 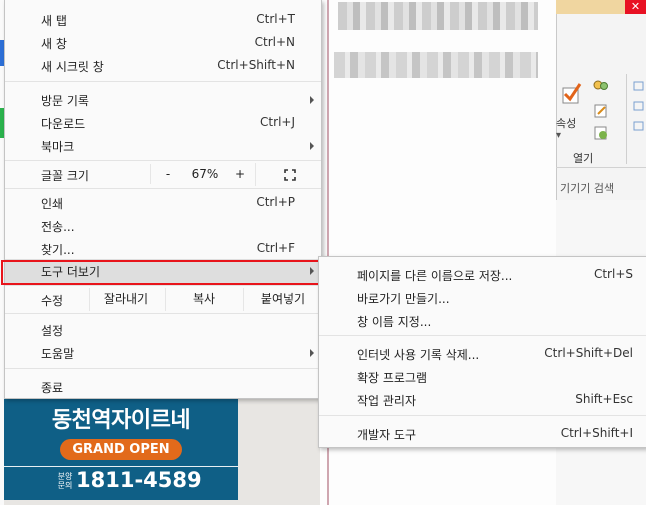 What do you see at coordinates (163, 19) in the screenshot?
I see `menu-item-new-tab: 새 탭 Ctrl+T` at bounding box center [163, 19].